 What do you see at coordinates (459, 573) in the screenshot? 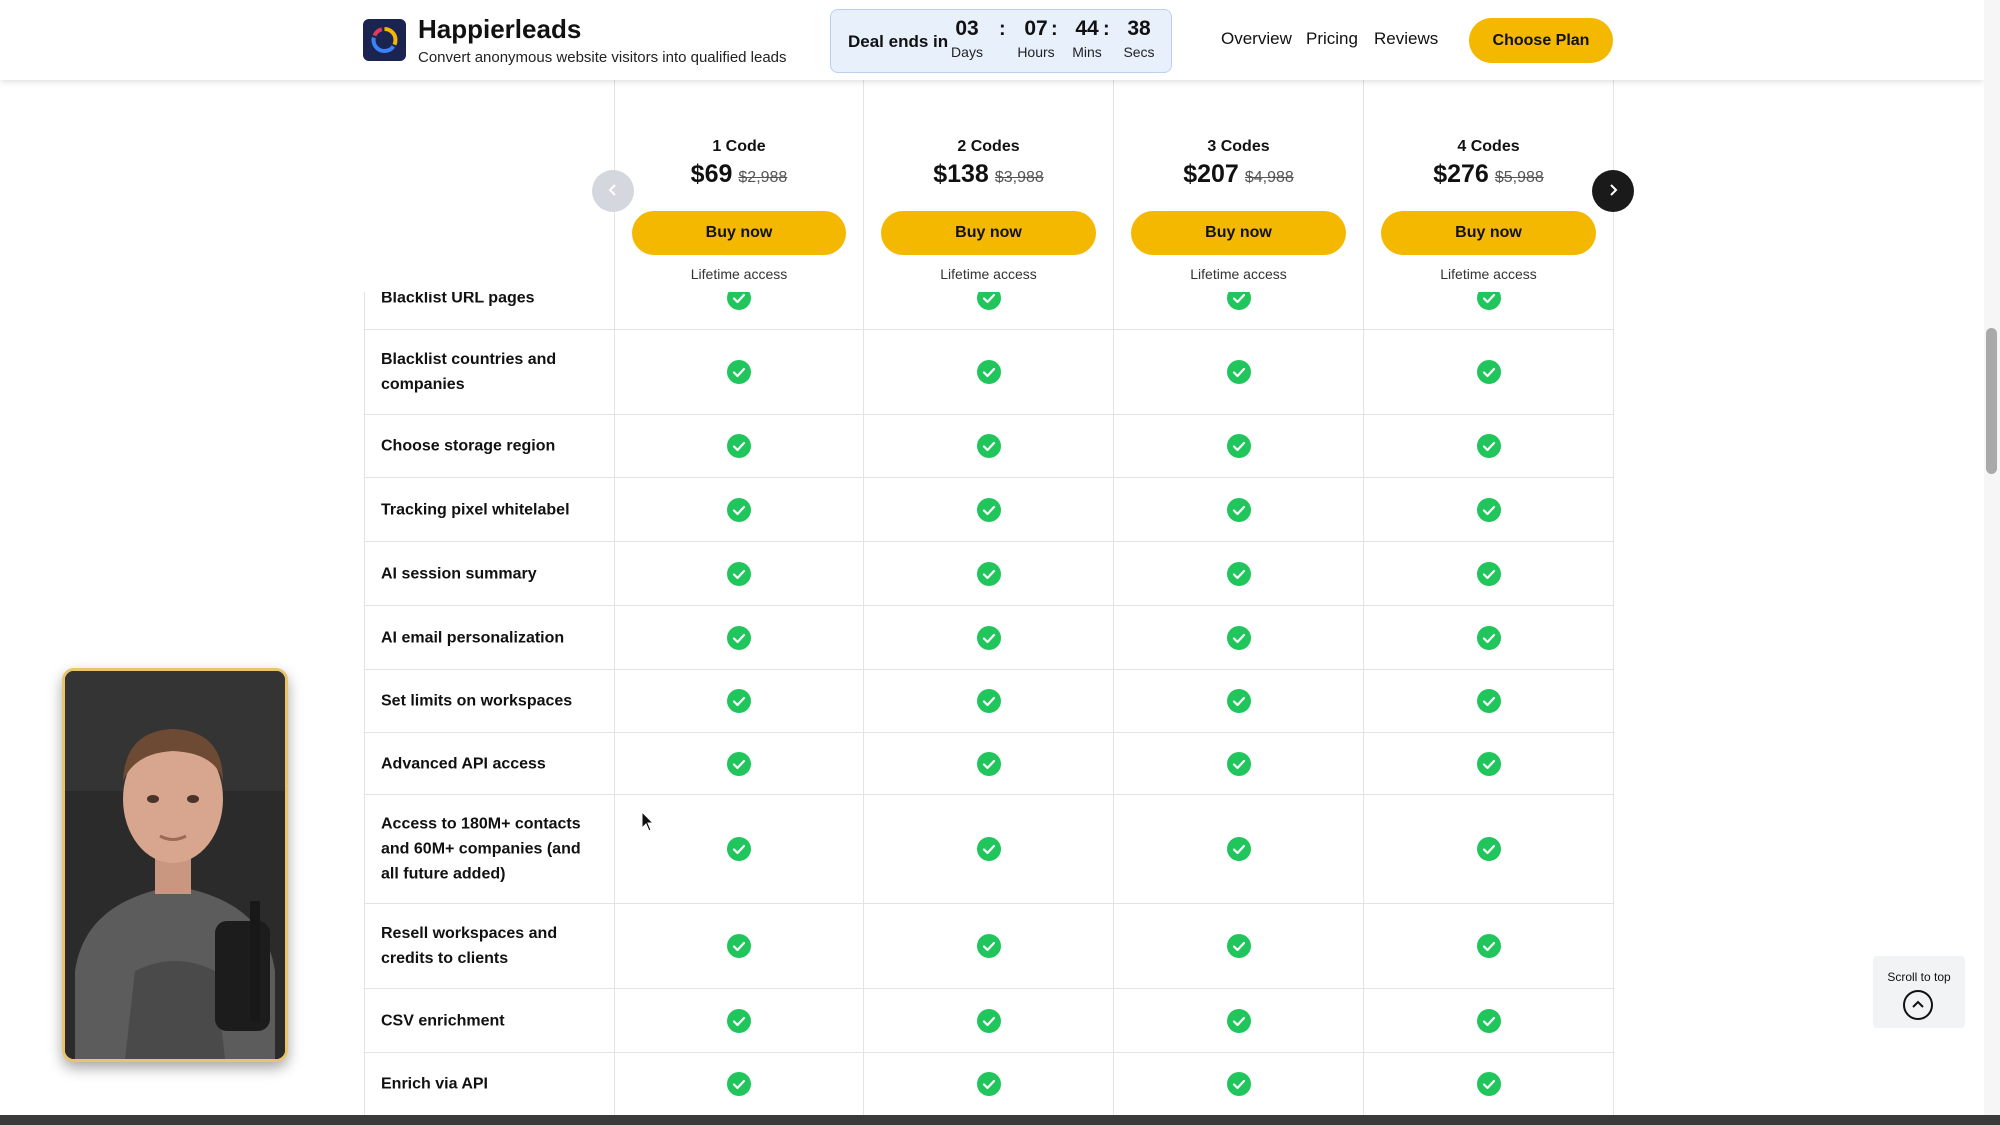
I see `feature-label: AI session summary` at bounding box center [459, 573].